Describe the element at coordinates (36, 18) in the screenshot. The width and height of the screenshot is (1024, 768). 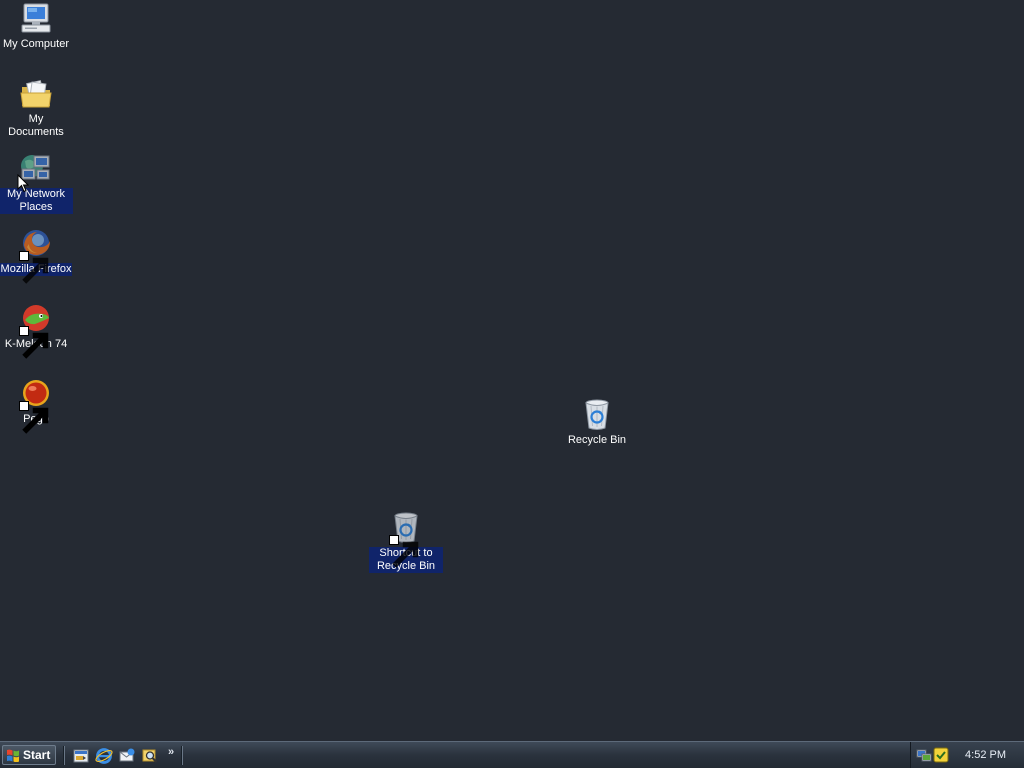
I see `computer-icon` at that location.